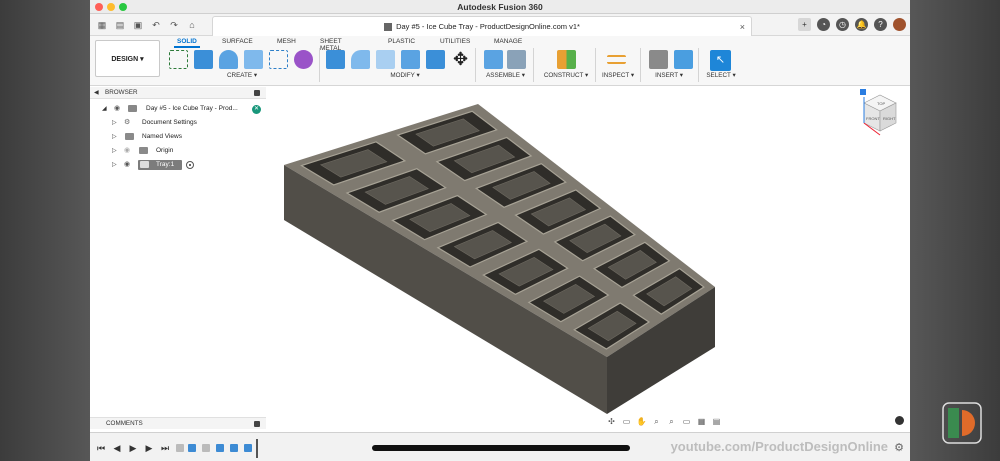 This screenshot has width=1000, height=461. What do you see at coordinates (335, 59) in the screenshot?
I see `press-pull-icon` at bounding box center [335, 59].